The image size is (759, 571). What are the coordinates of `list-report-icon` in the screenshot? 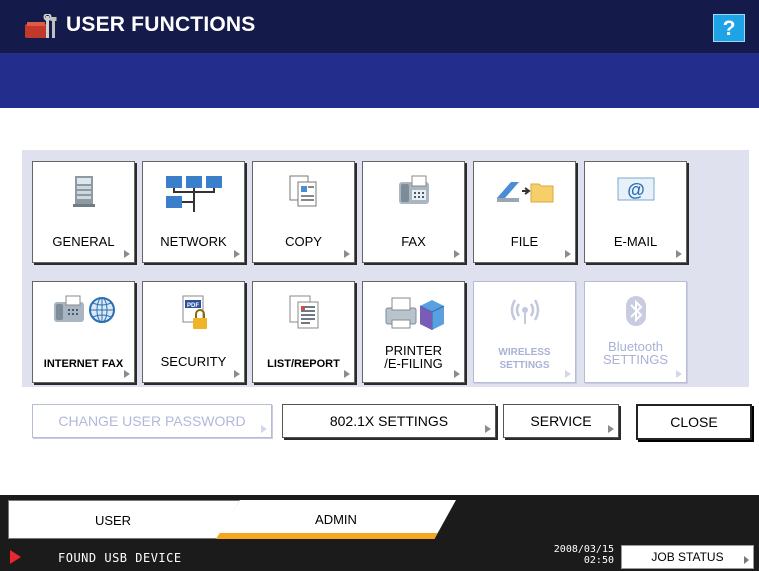 It's located at (303, 312).